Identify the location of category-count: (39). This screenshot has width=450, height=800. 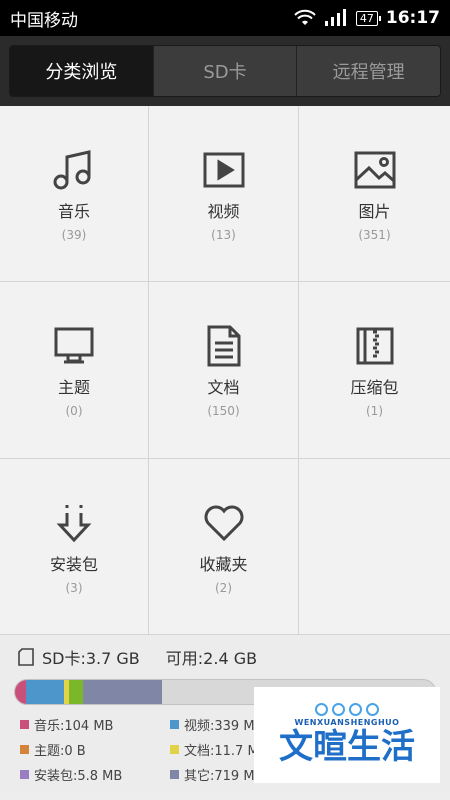
(74, 235).